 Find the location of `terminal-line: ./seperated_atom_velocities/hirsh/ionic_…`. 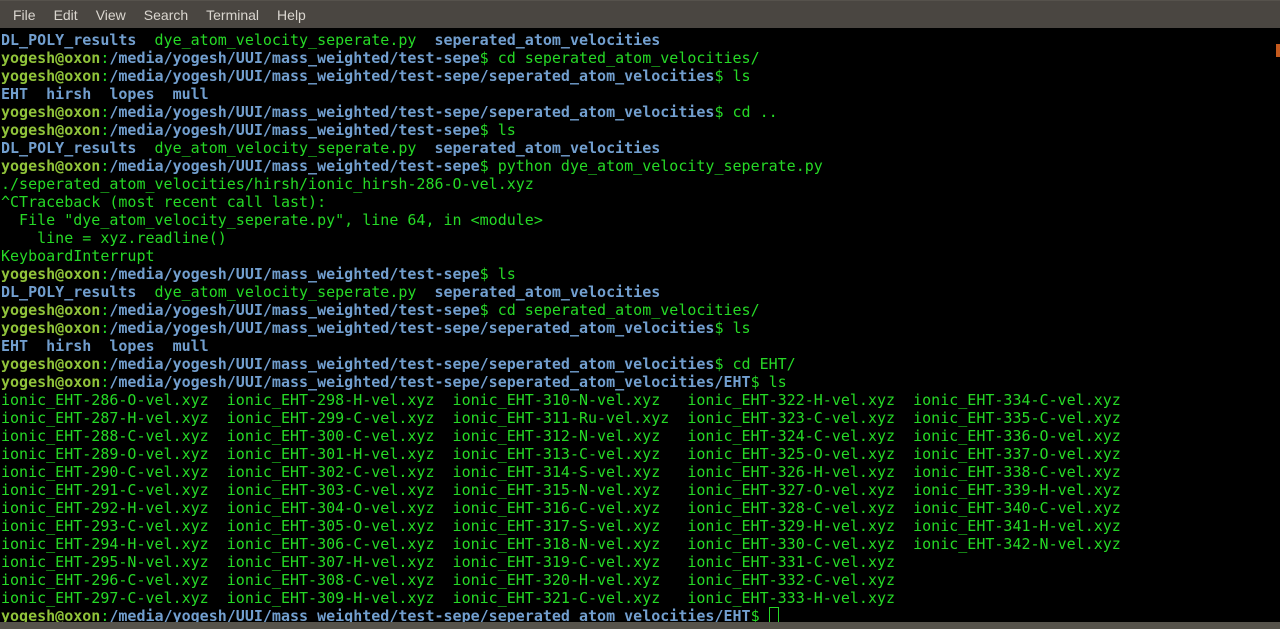

terminal-line: ./seperated_atom_velocities/hirsh/ionic_… is located at coordinates (640, 184).